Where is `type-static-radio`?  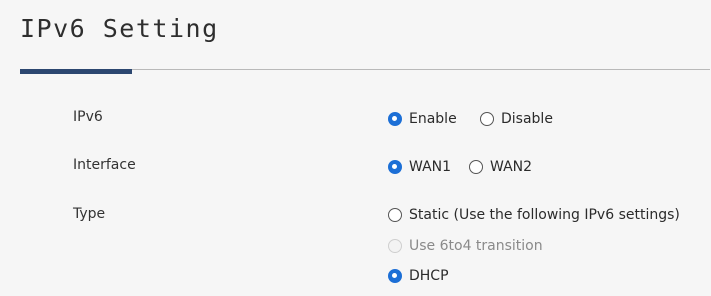 type-static-radio is located at coordinates (395, 215).